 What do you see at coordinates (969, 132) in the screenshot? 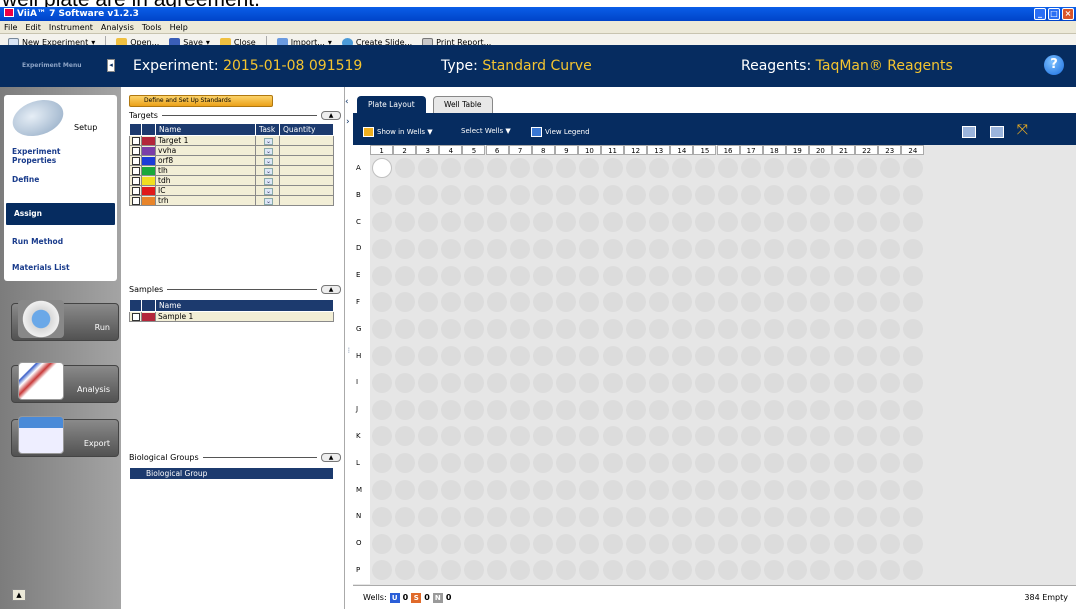
I see `zoom-in-icon` at bounding box center [969, 132].